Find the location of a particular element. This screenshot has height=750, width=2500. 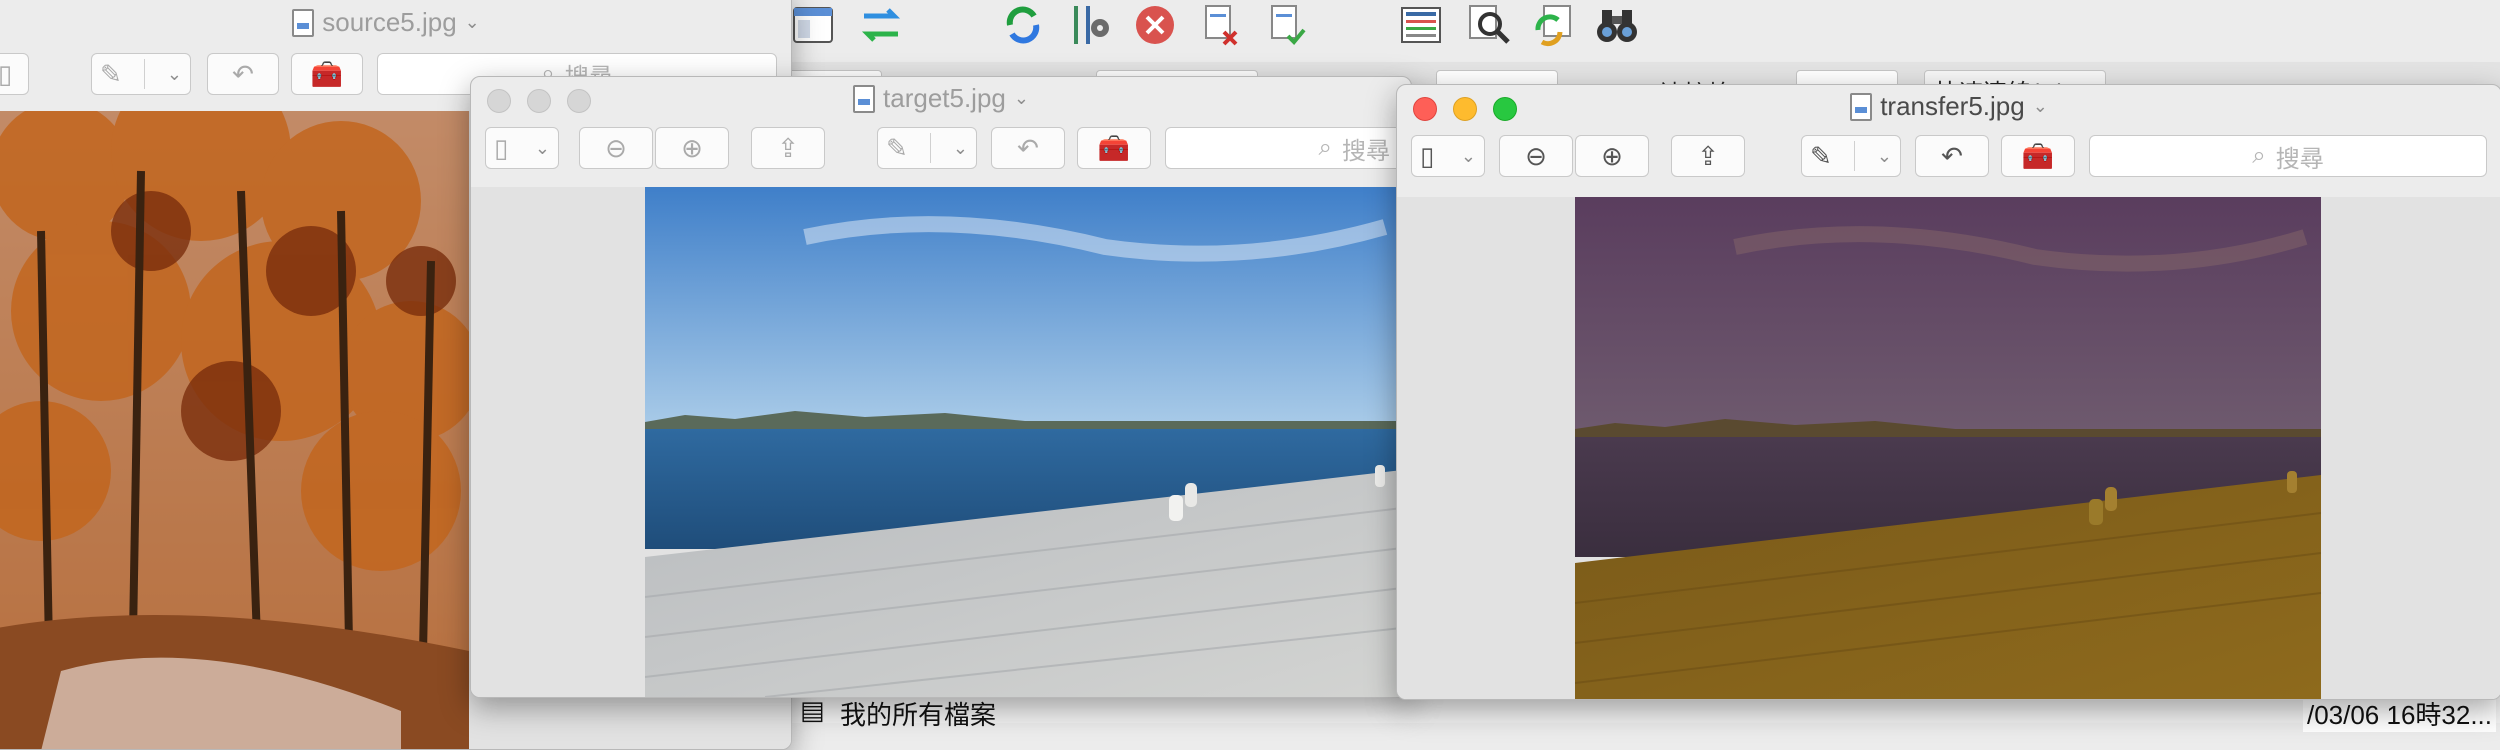

search-icon is located at coordinates (1489, 25).